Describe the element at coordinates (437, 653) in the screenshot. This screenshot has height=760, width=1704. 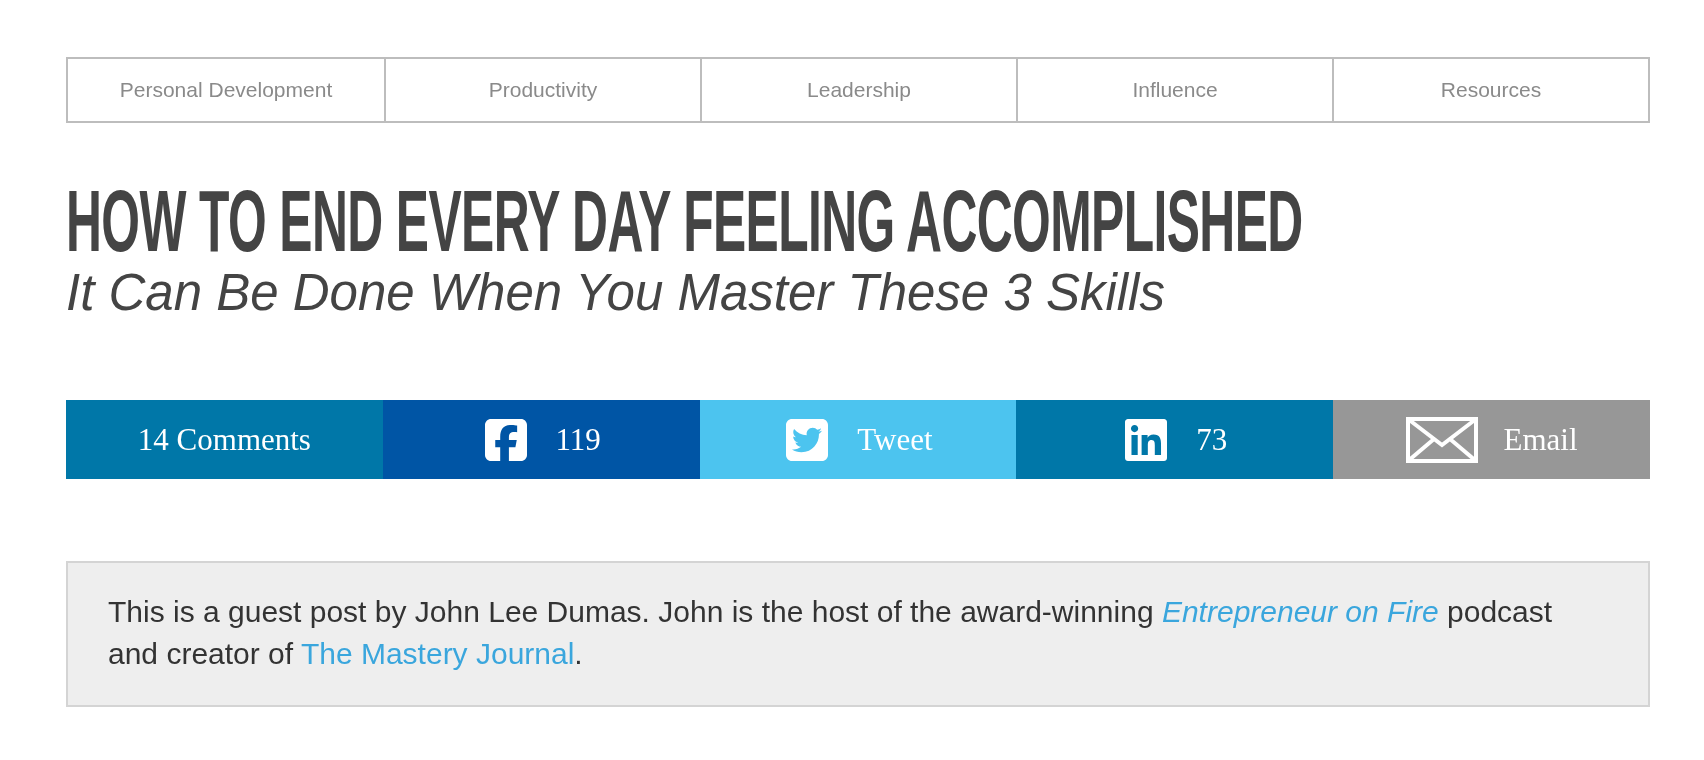
I see `text-link: The Mastery Journal` at that location.